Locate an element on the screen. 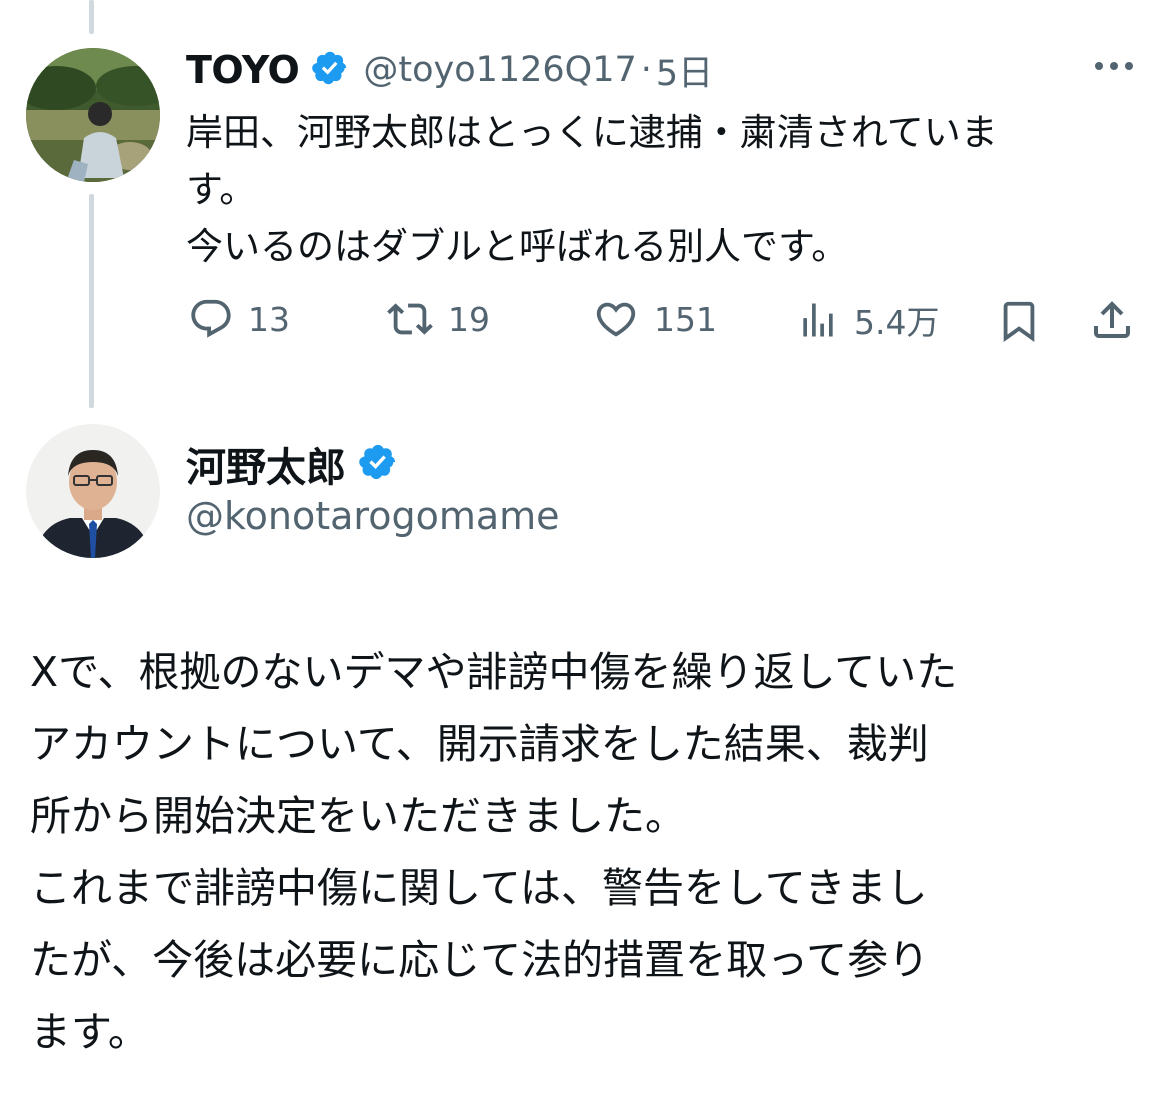 Image resolution: width=1170 pixels, height=1111 pixels. parent-tweet-header: TOYO @toyo1126Q17 · 5日 is located at coordinates (449, 70).